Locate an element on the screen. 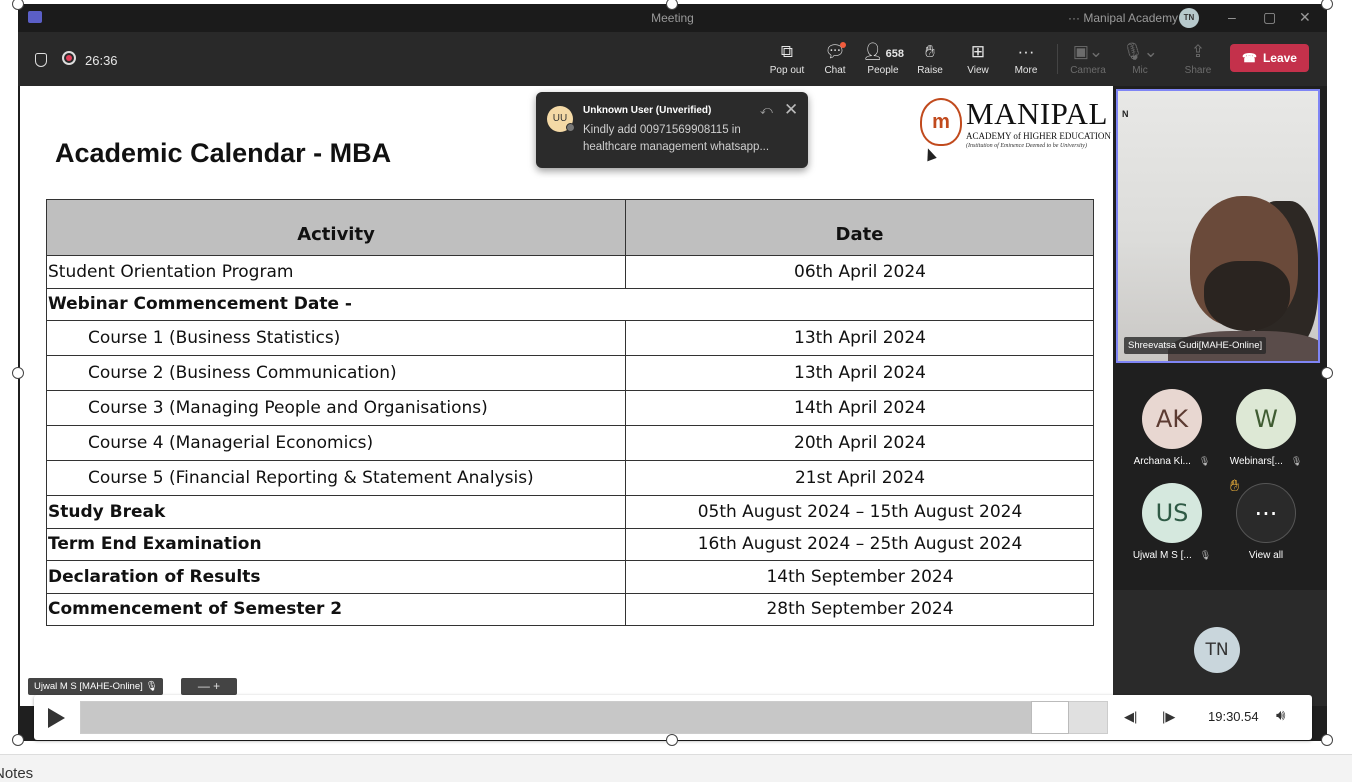 The width and height of the screenshot is (1352, 782). self-video-tile: TN is located at coordinates (1220, 648).